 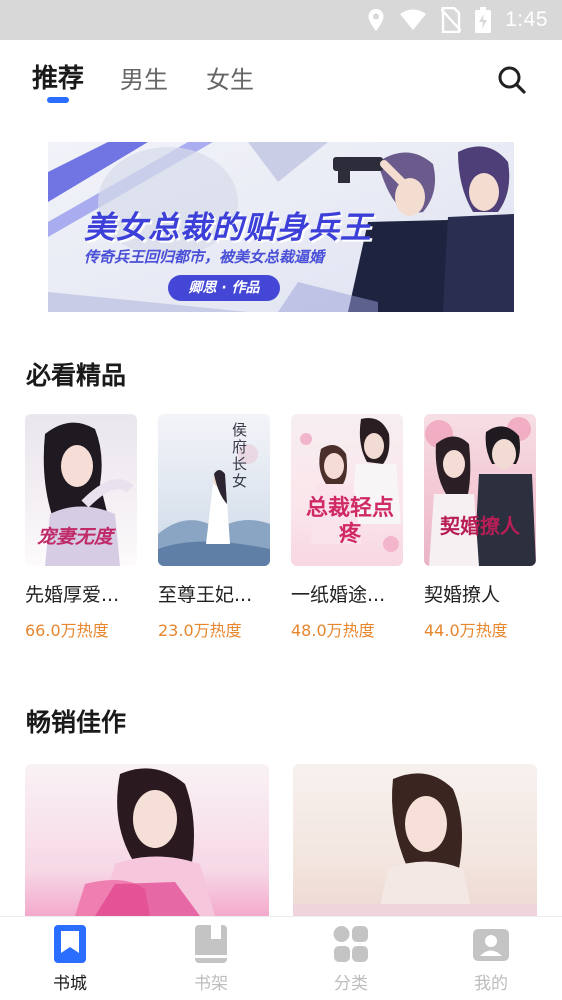 I want to click on book-cover-title: 契婚撩人, so click(x=480, y=526).